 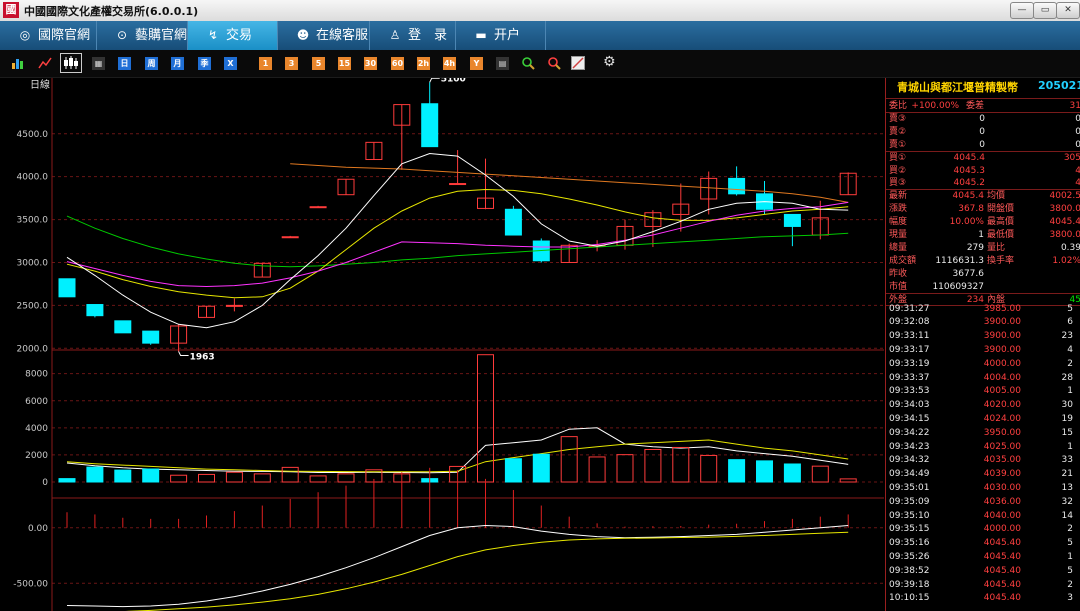 What do you see at coordinates (909, 556) in the screenshot?
I see `tick-time: 09:35:26` at bounding box center [909, 556].